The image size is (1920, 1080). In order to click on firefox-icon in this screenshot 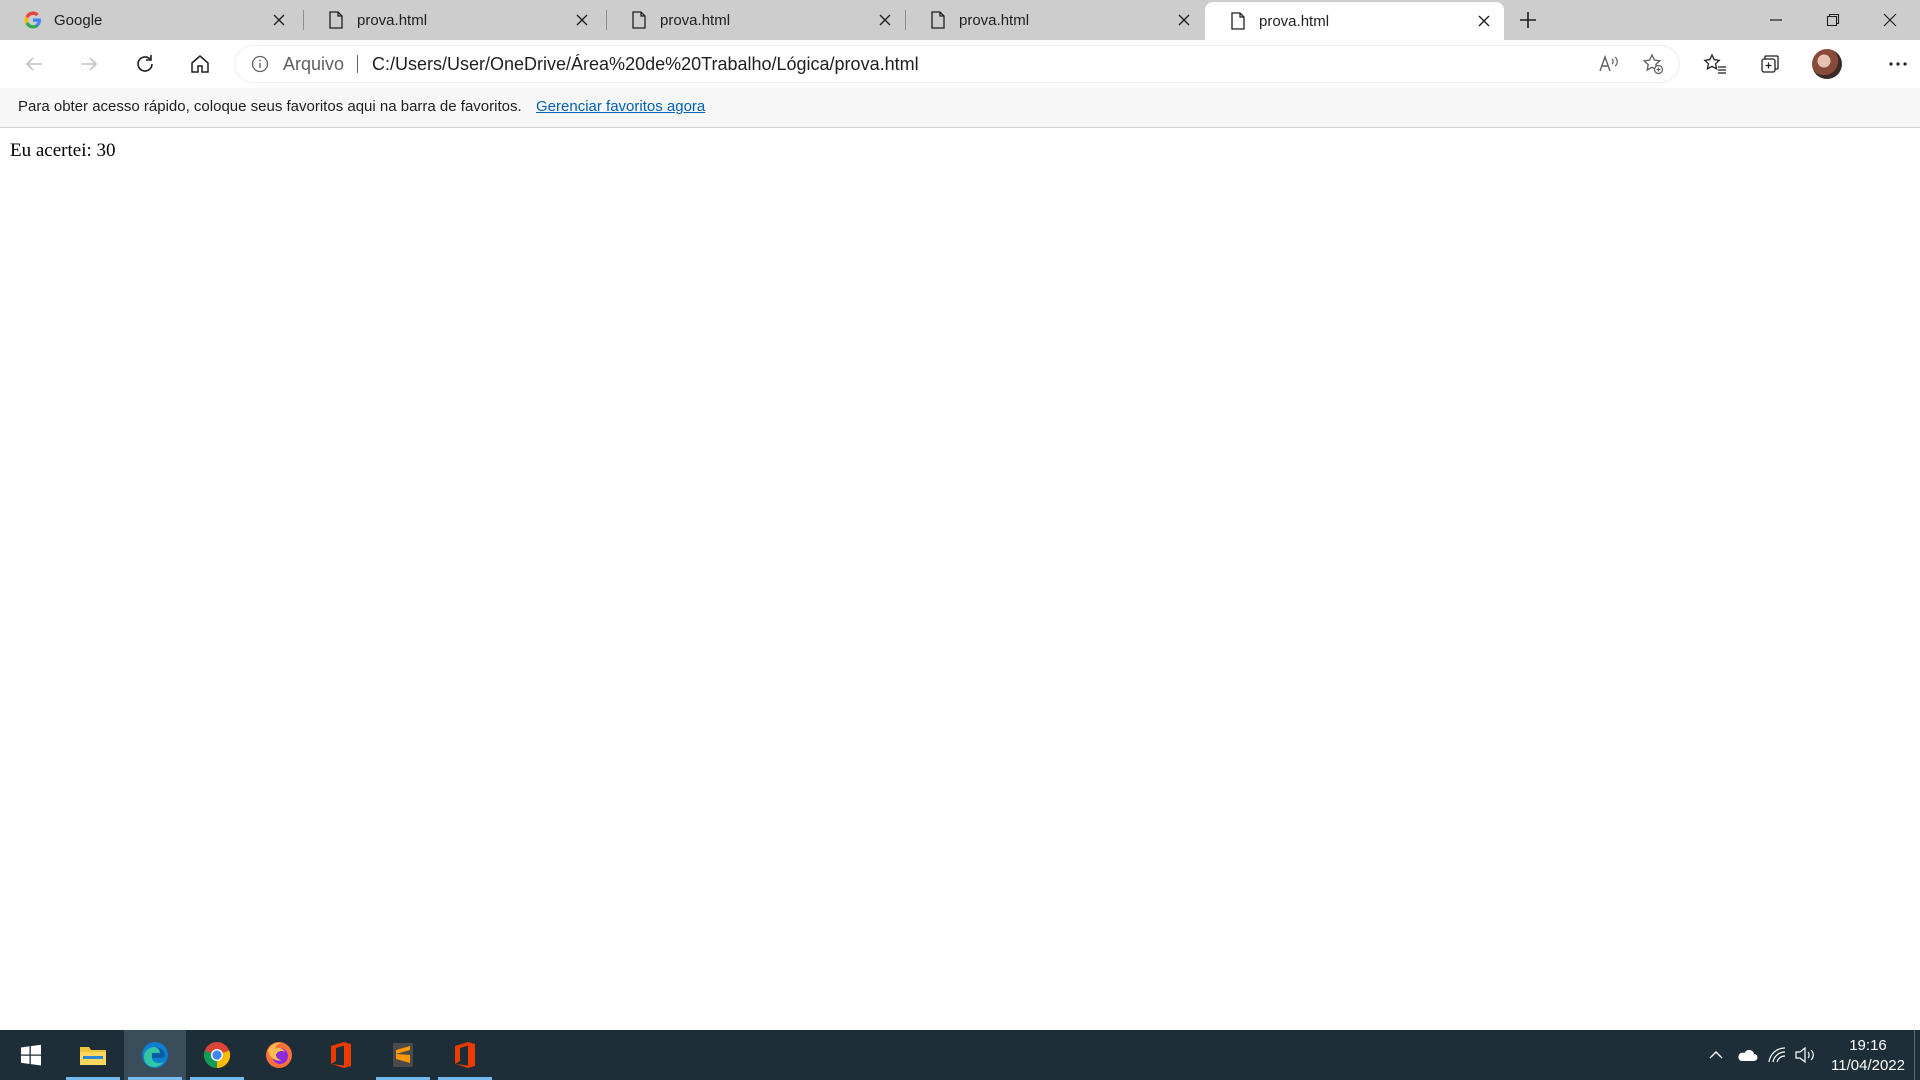, I will do `click(279, 1055)`.